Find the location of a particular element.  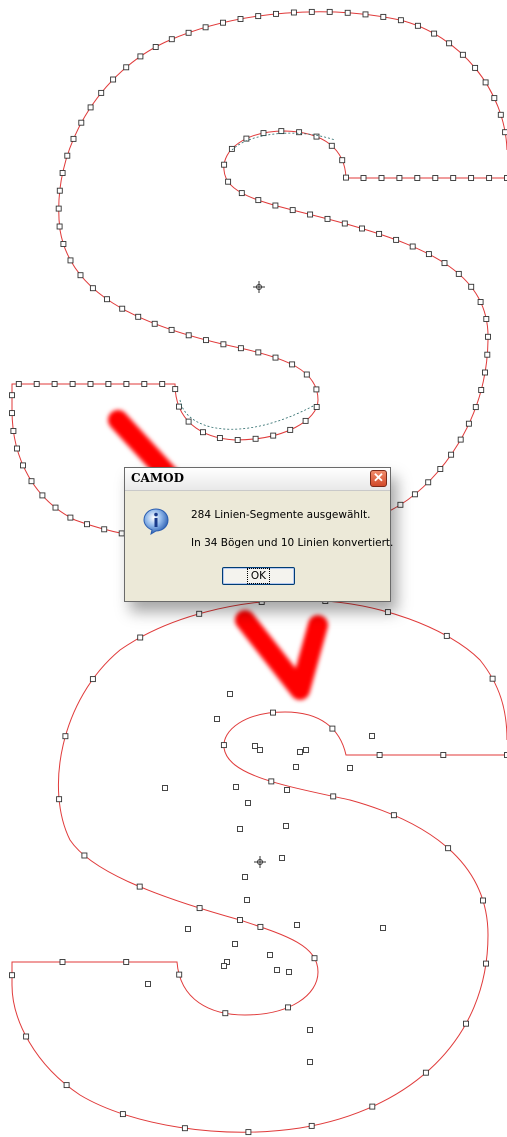

dense-node-cluster-top is located at coordinates (257, 281).